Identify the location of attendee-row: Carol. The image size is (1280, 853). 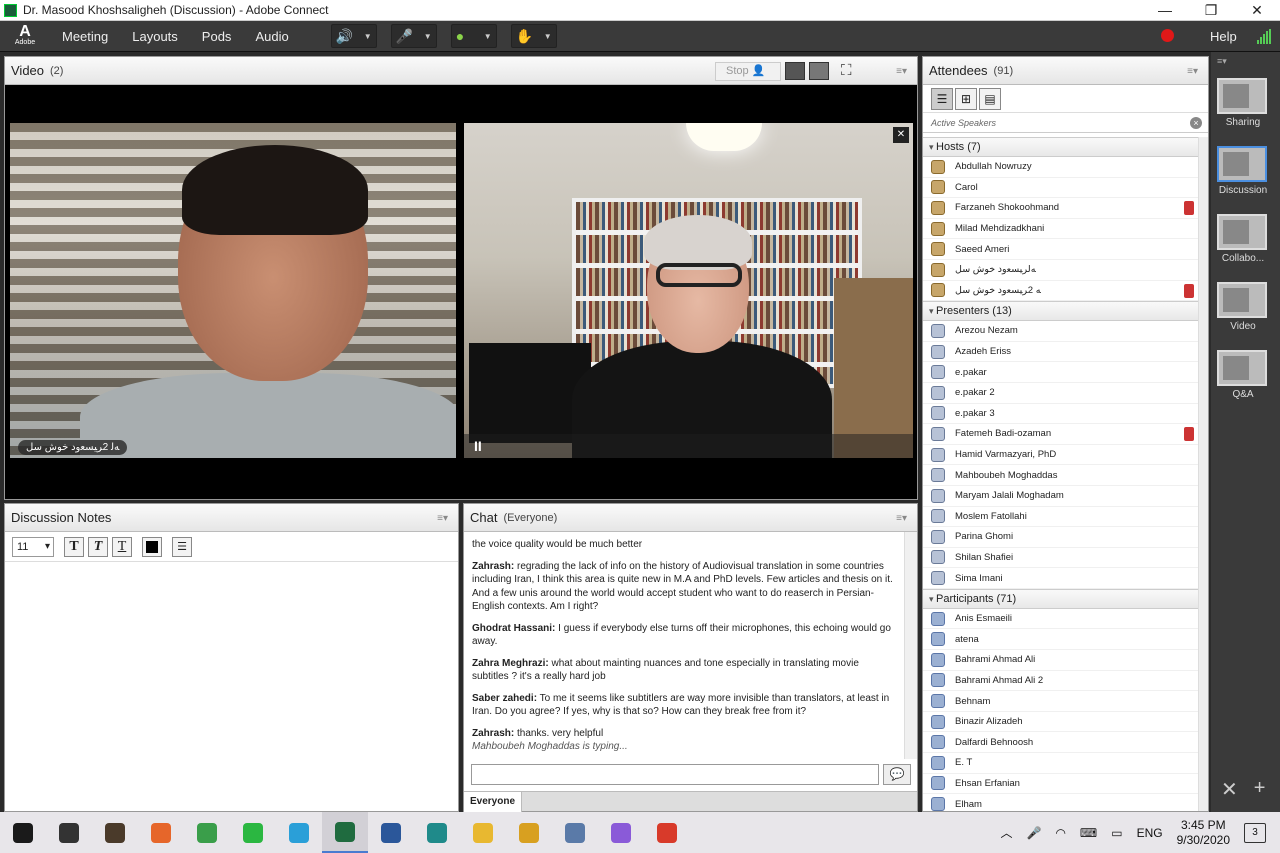
(1065, 188).